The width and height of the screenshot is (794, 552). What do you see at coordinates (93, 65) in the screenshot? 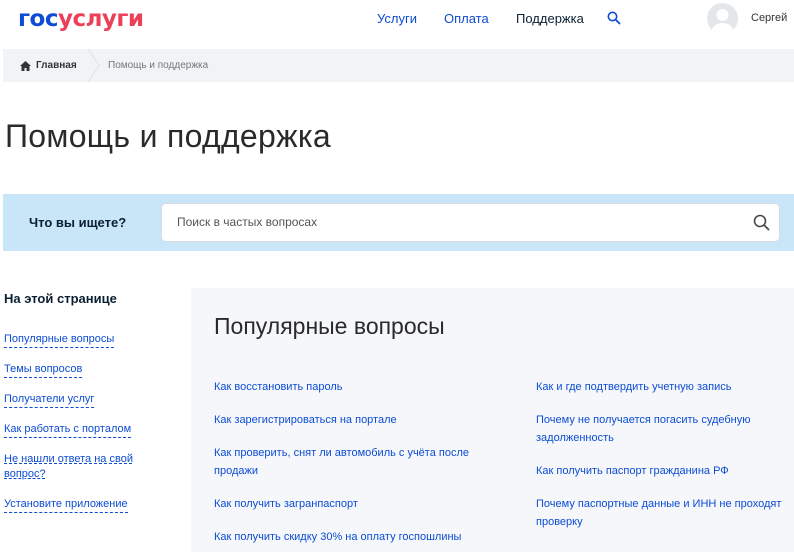
I see `breadcrumb-separator` at bounding box center [93, 65].